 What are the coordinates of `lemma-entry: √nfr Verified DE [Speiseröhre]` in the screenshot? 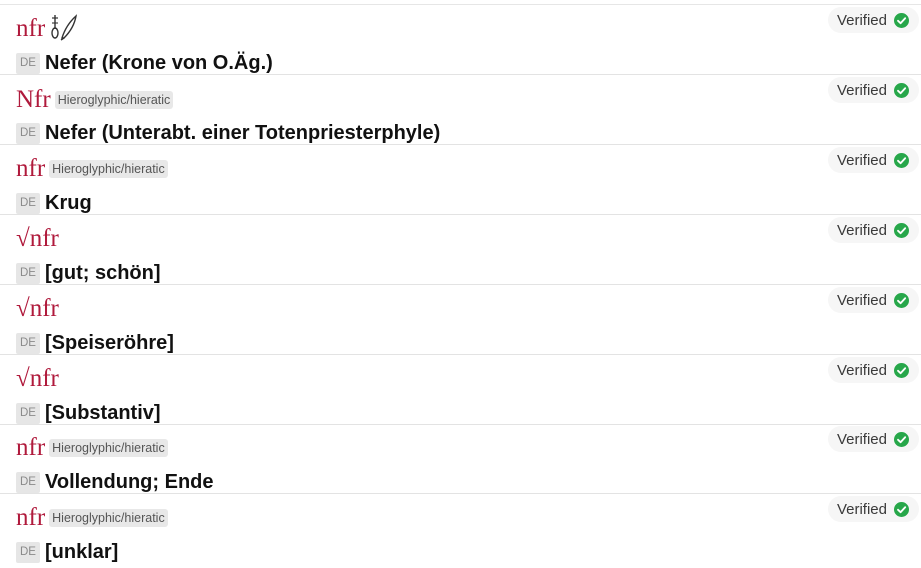 It's located at (460, 320).